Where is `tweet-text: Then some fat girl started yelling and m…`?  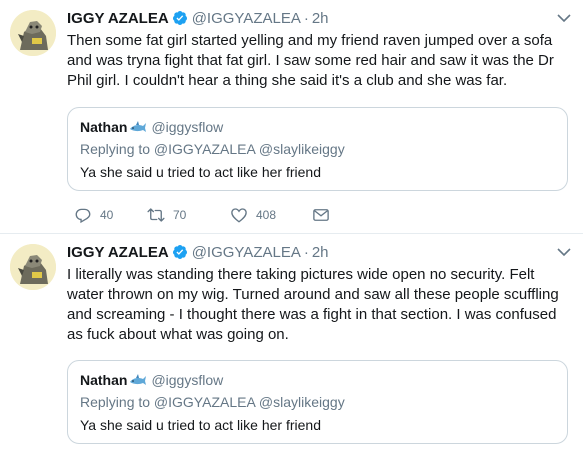 tweet-text: Then some fat girl started yelling and m… is located at coordinates (310, 60).